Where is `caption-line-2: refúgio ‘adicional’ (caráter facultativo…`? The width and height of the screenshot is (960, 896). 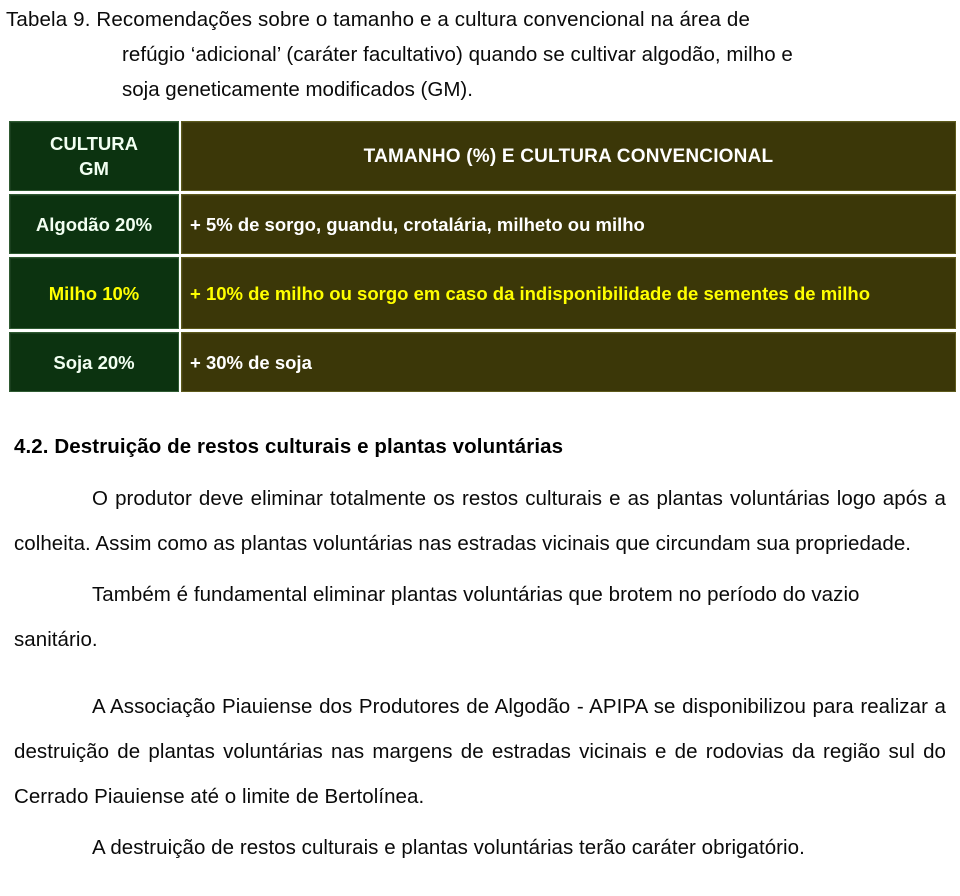 caption-line-2: refúgio ‘adicional’ (caráter facultativo… is located at coordinates (457, 54).